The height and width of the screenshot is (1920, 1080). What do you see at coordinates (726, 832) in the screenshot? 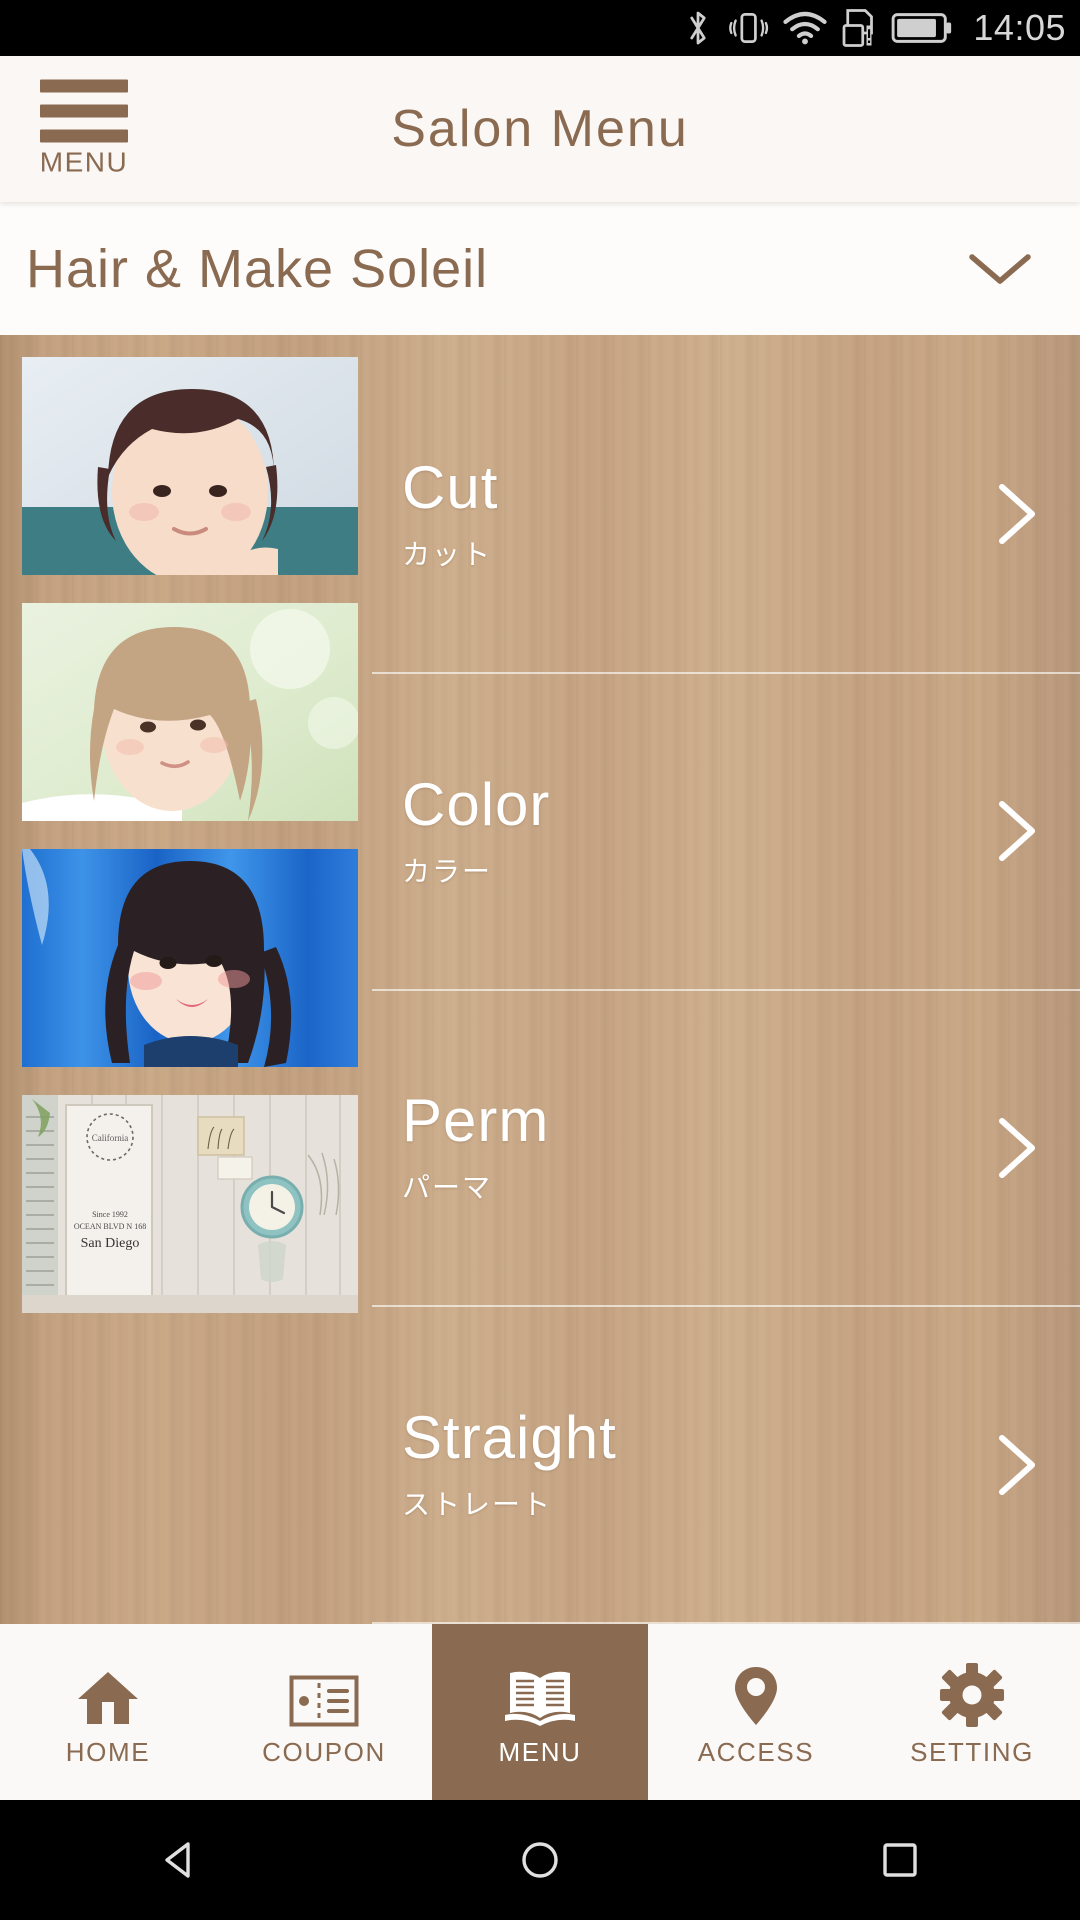
I see `table-row: Color カラー` at bounding box center [726, 832].